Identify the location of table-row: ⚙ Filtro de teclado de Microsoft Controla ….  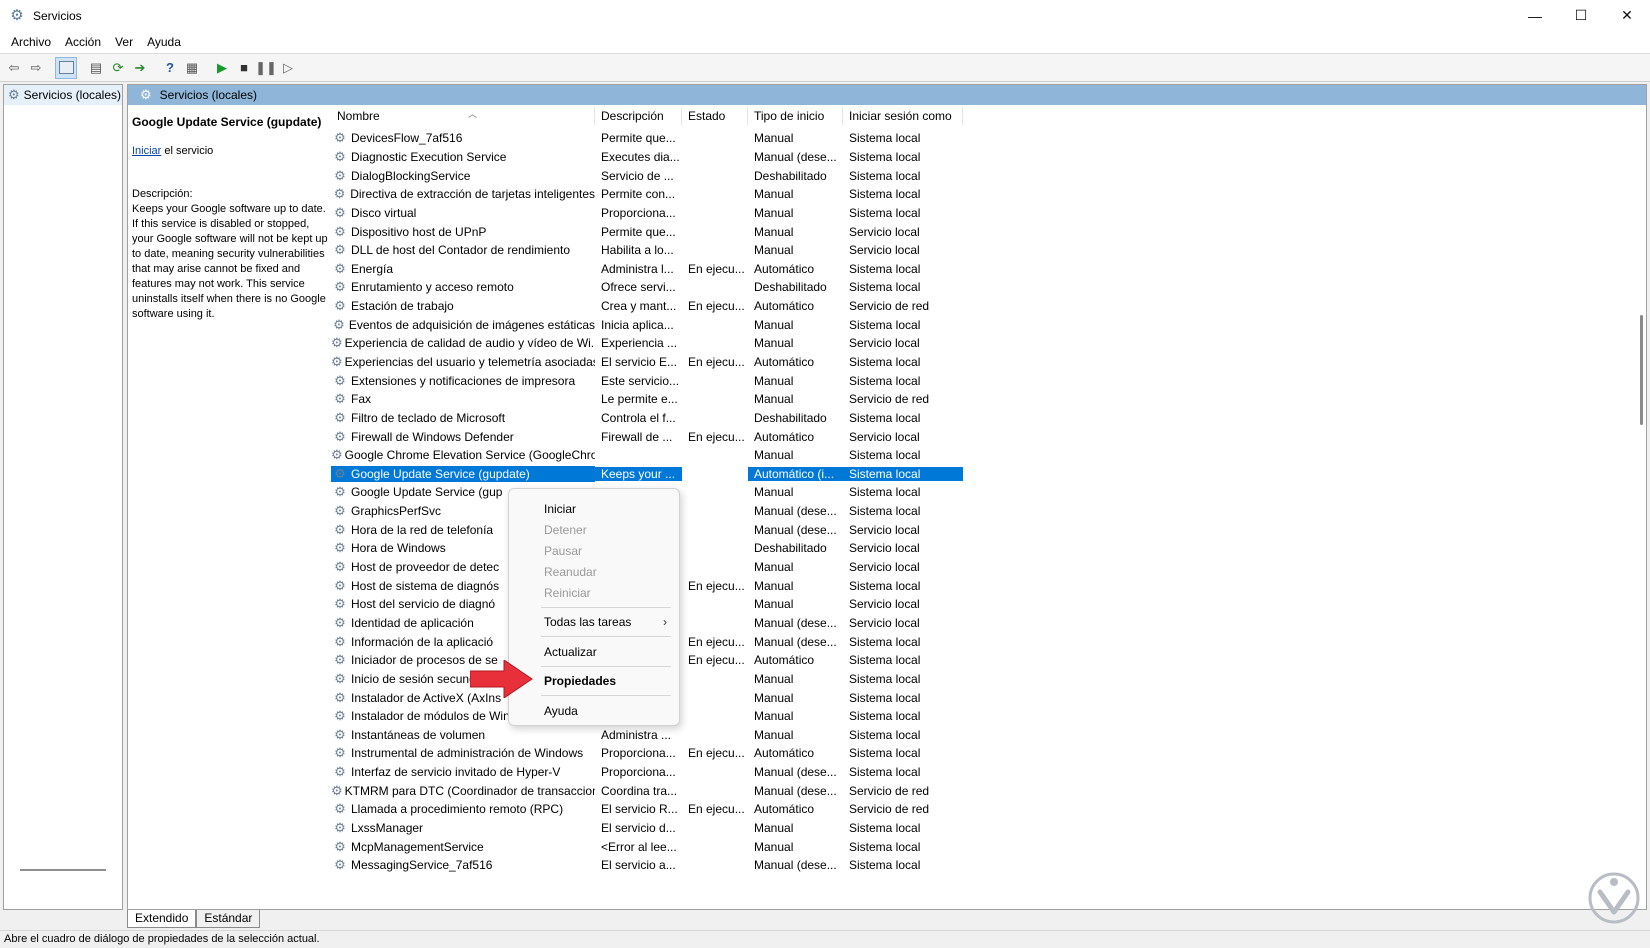
(979, 418).